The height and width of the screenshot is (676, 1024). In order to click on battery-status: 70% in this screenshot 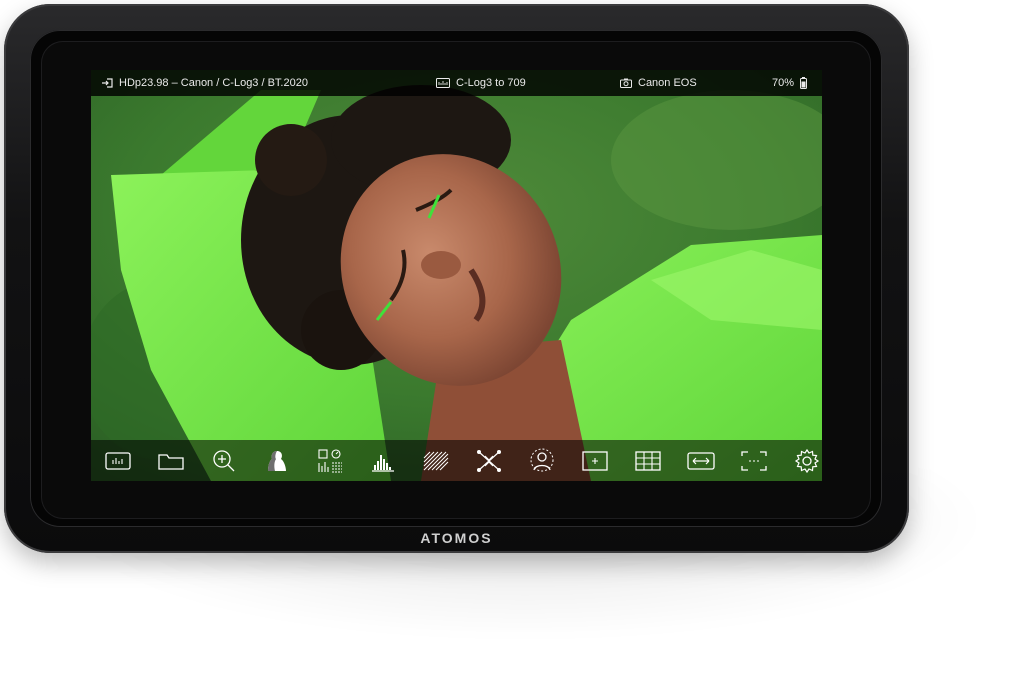, I will do `click(790, 83)`.